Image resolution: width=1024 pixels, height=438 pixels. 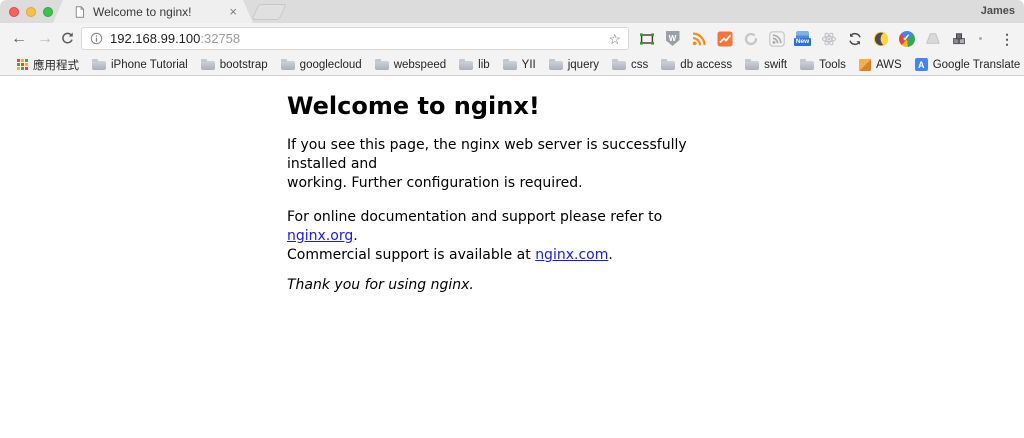 What do you see at coordinates (528, 64) in the screenshot?
I see `bookmark-label: YII` at bounding box center [528, 64].